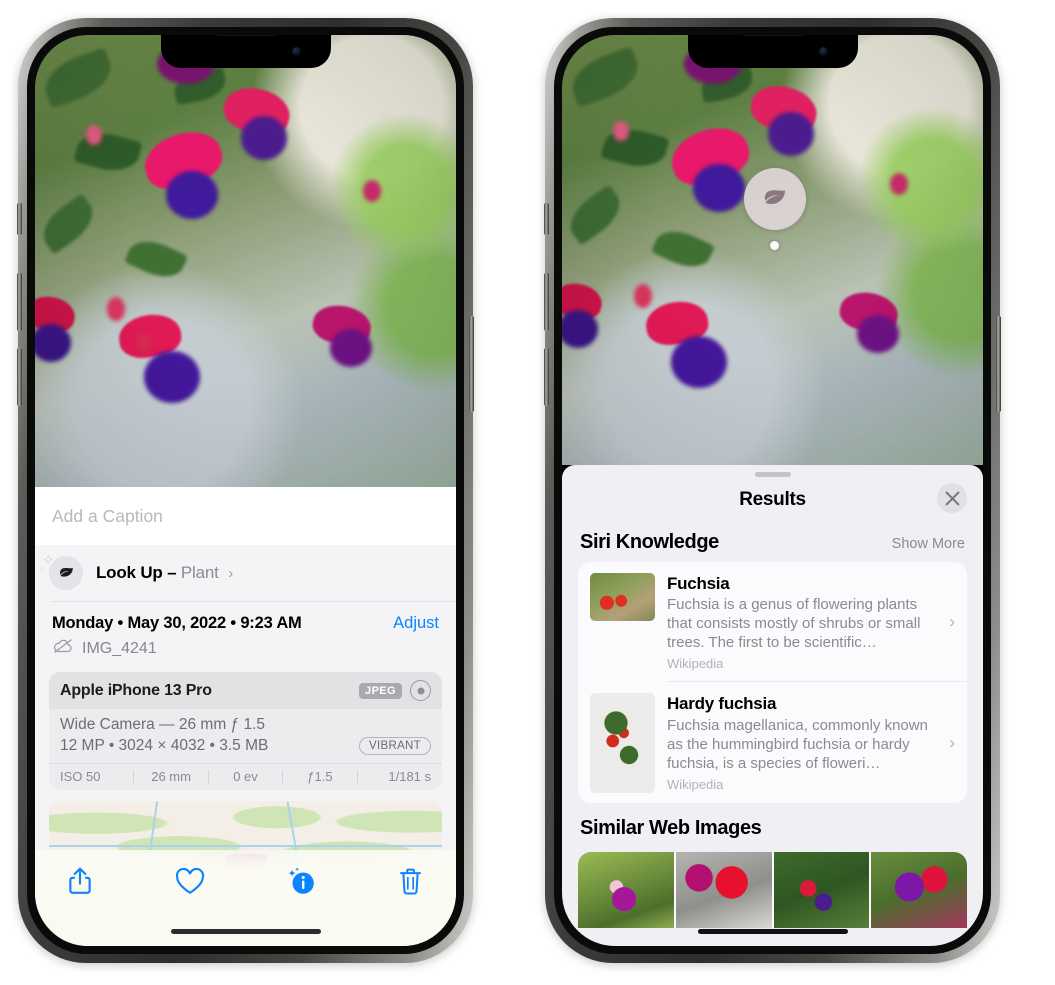 The image size is (1055, 985). Describe the element at coordinates (416, 623) in the screenshot. I see `adjust-button: Adjust` at that location.